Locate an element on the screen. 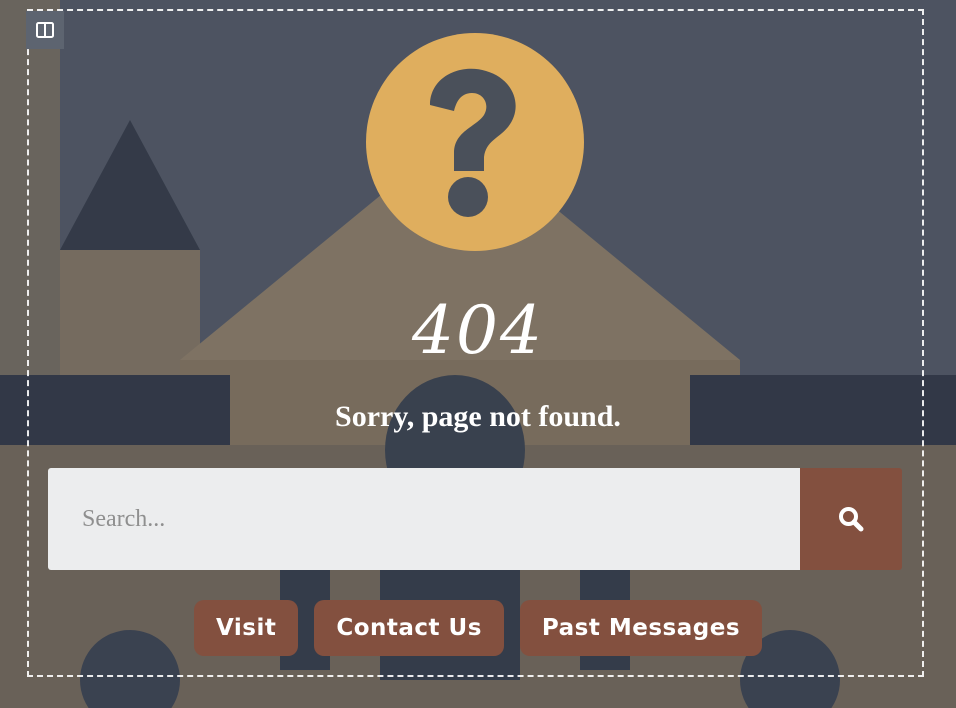  past-messages-button: Past Messages is located at coordinates (641, 628).